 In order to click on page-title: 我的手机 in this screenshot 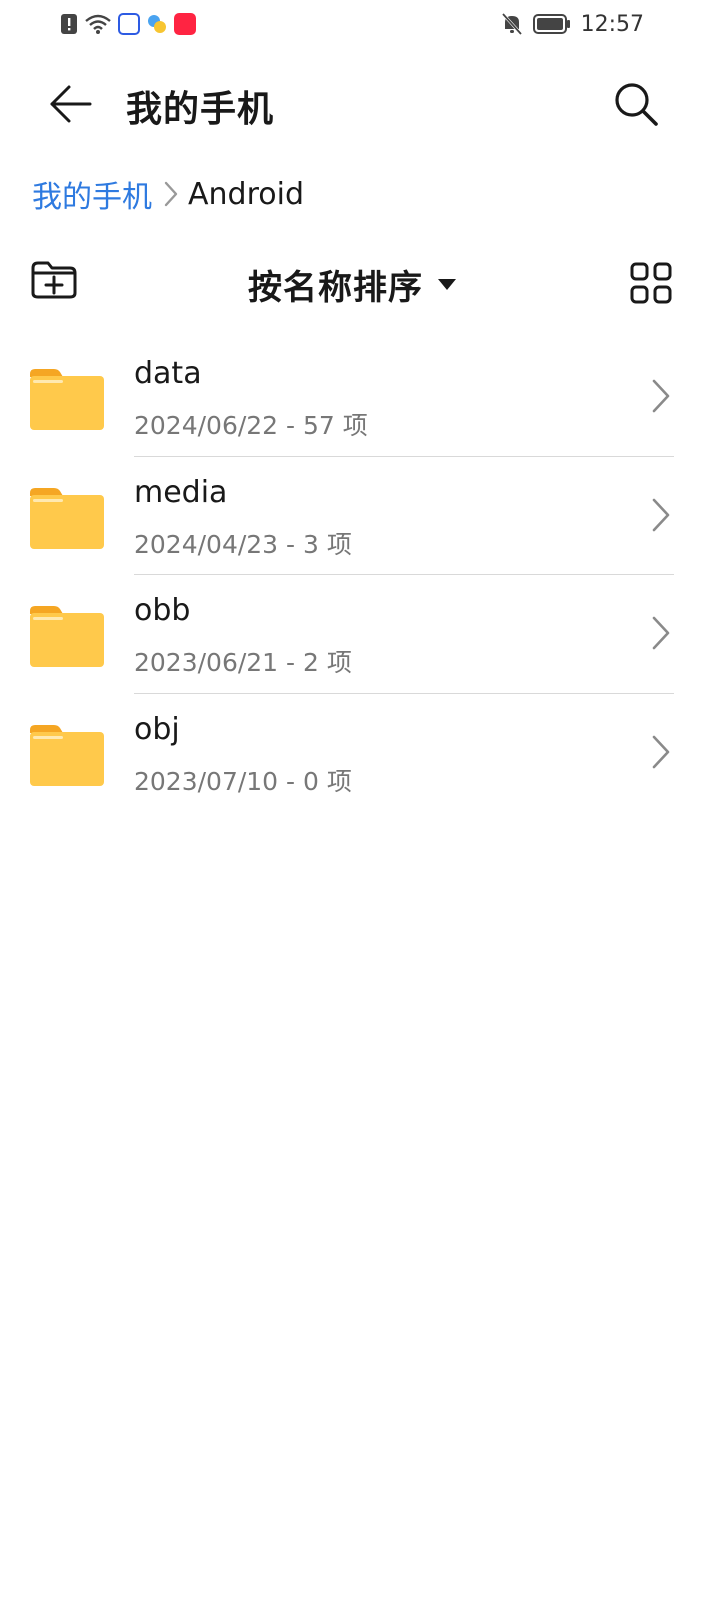, I will do `click(200, 109)`.